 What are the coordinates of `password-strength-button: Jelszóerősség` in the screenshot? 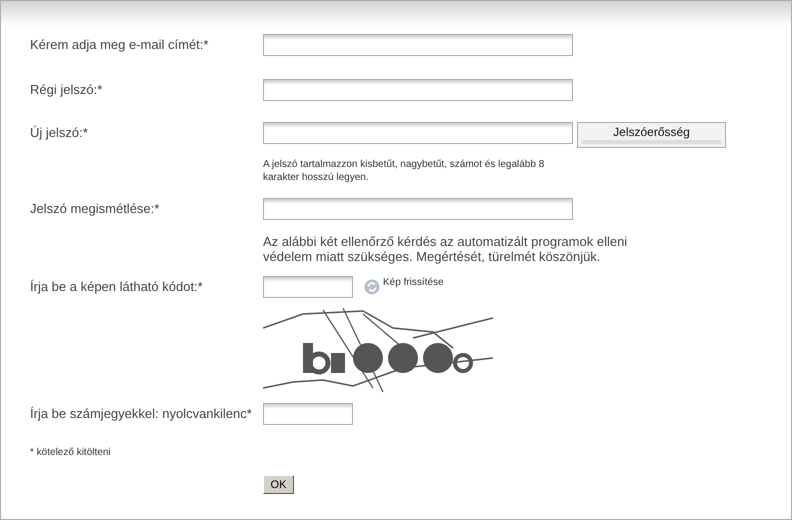 It's located at (651, 135).